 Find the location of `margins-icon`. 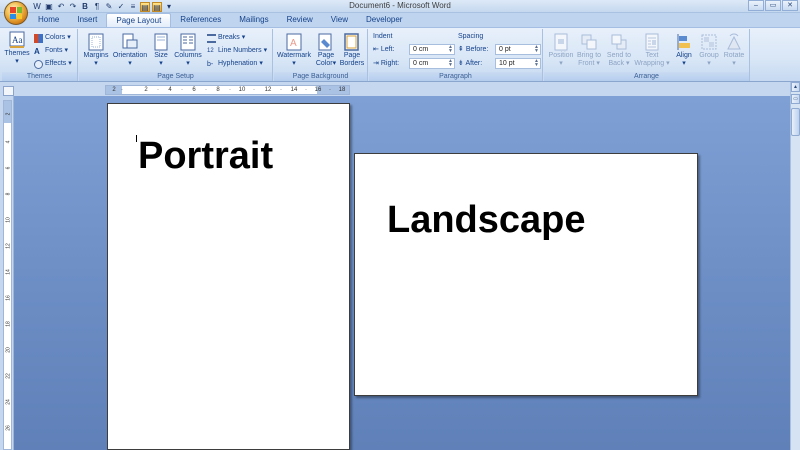

margins-icon is located at coordinates (96, 42).